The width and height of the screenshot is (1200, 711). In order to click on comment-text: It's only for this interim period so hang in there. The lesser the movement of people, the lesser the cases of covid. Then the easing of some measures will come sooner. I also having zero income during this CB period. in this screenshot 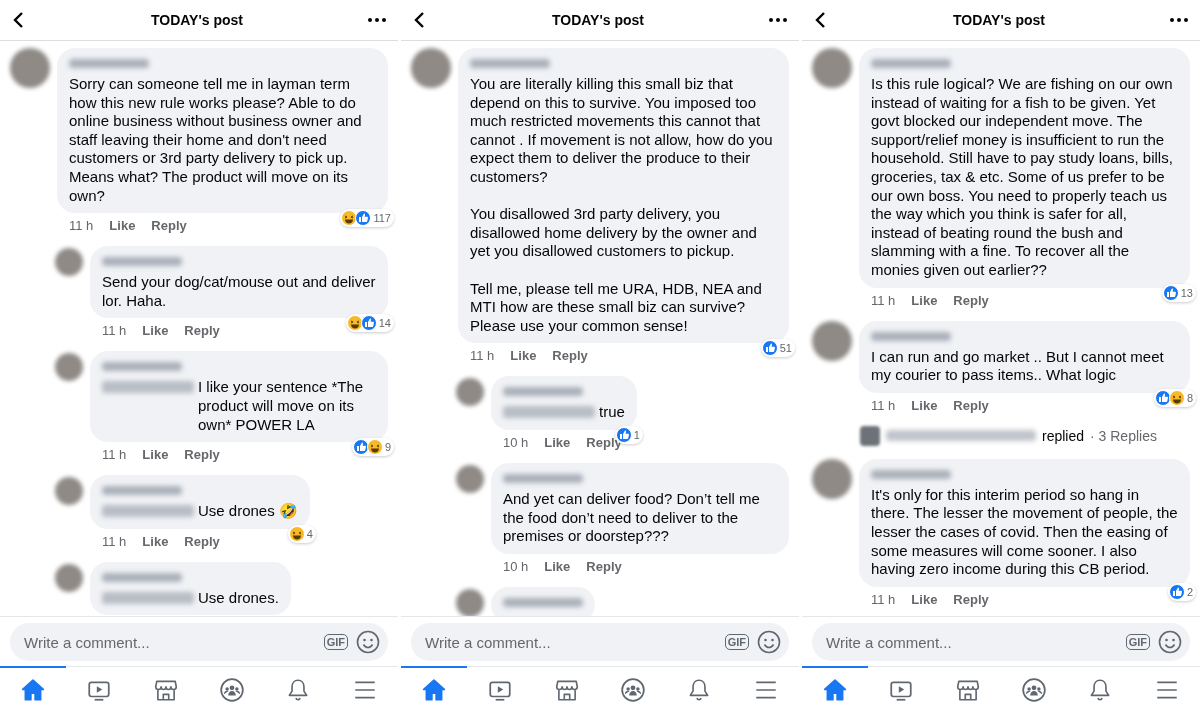, I will do `click(1024, 532)`.